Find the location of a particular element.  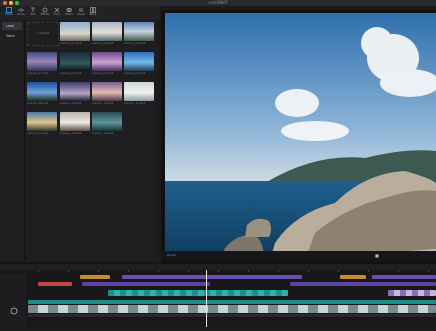

tool-effects: Effects is located at coordinates (45, 13).